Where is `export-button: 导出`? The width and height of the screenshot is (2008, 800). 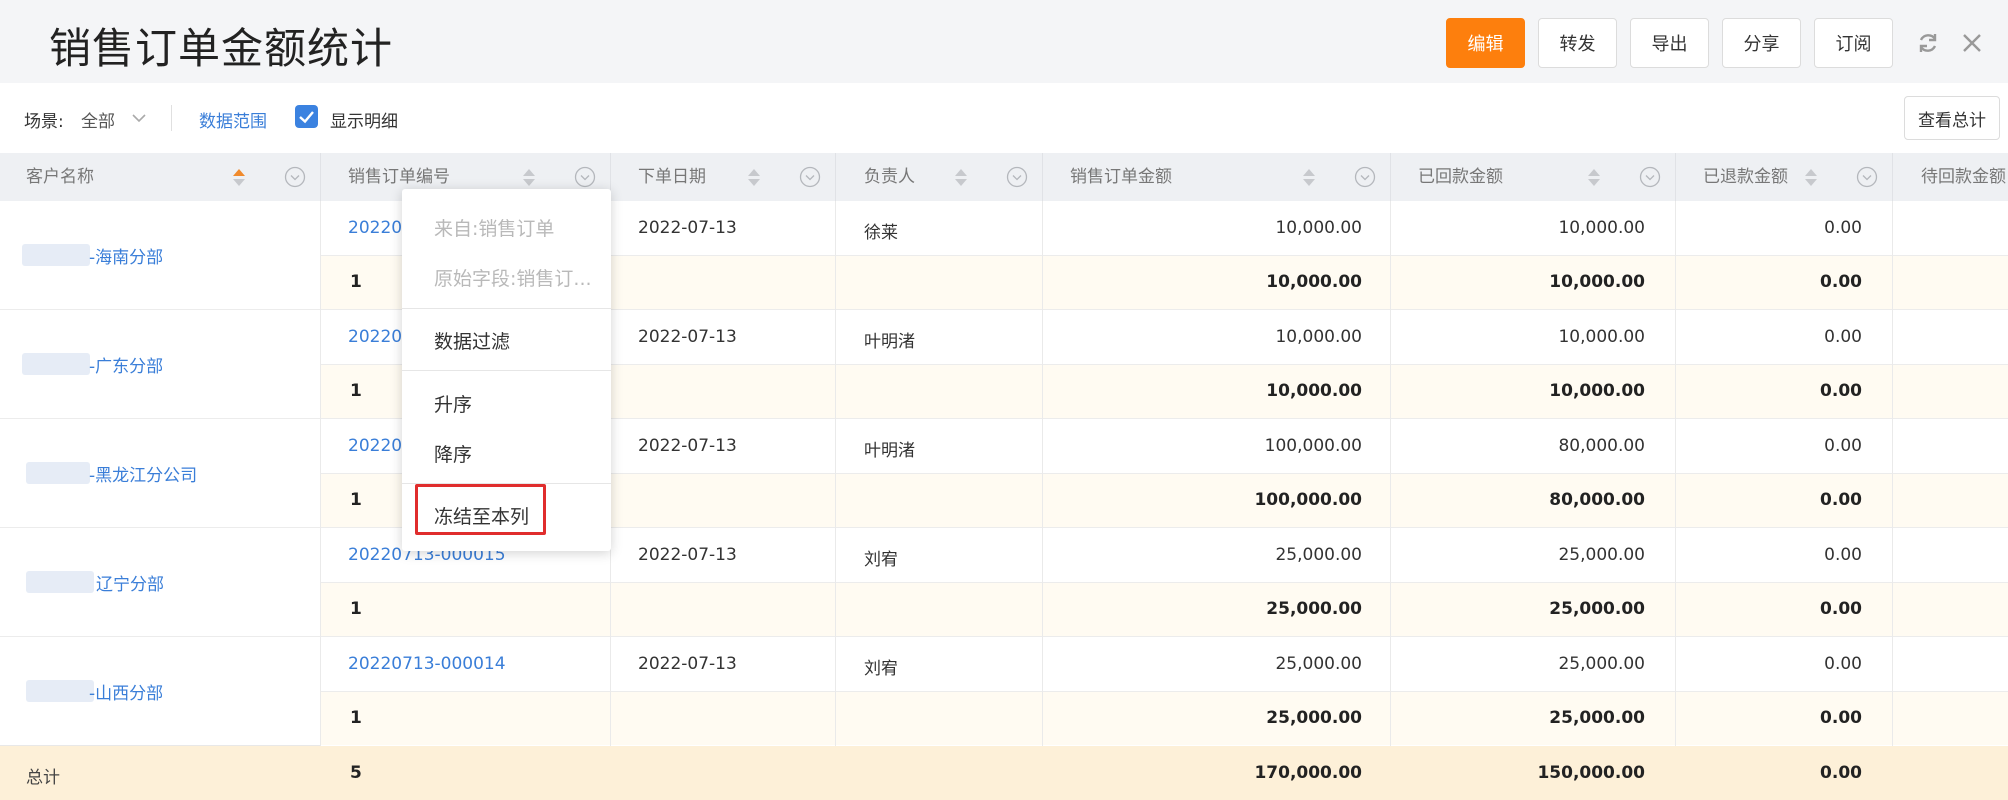
export-button: 导出 is located at coordinates (1669, 43).